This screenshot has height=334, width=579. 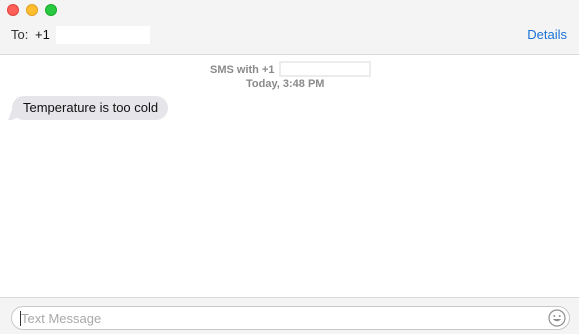 What do you see at coordinates (32, 10) in the screenshot?
I see `minimize-window-button` at bounding box center [32, 10].